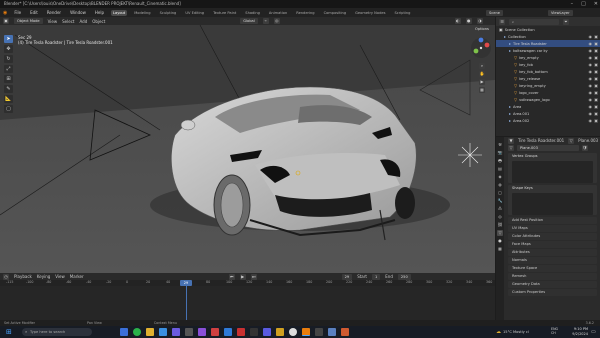  What do you see at coordinates (54, 12) in the screenshot?
I see `menu-render: Render` at bounding box center [54, 12].